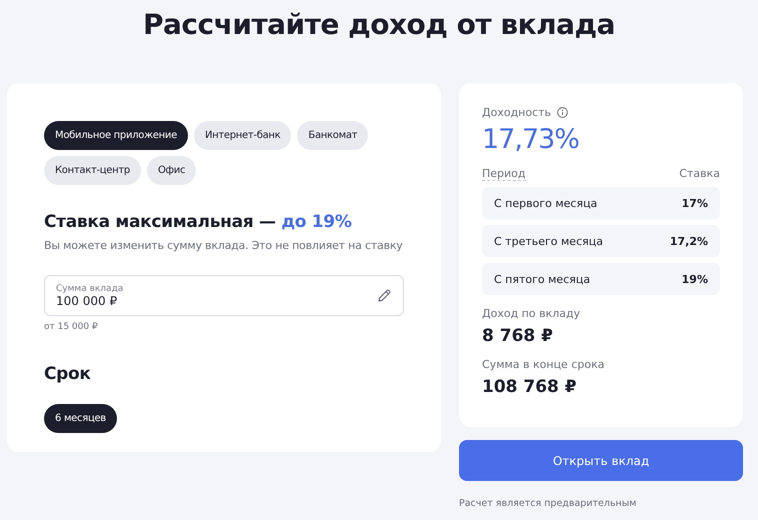  I want to click on period-label: С первого месяца, so click(546, 203).